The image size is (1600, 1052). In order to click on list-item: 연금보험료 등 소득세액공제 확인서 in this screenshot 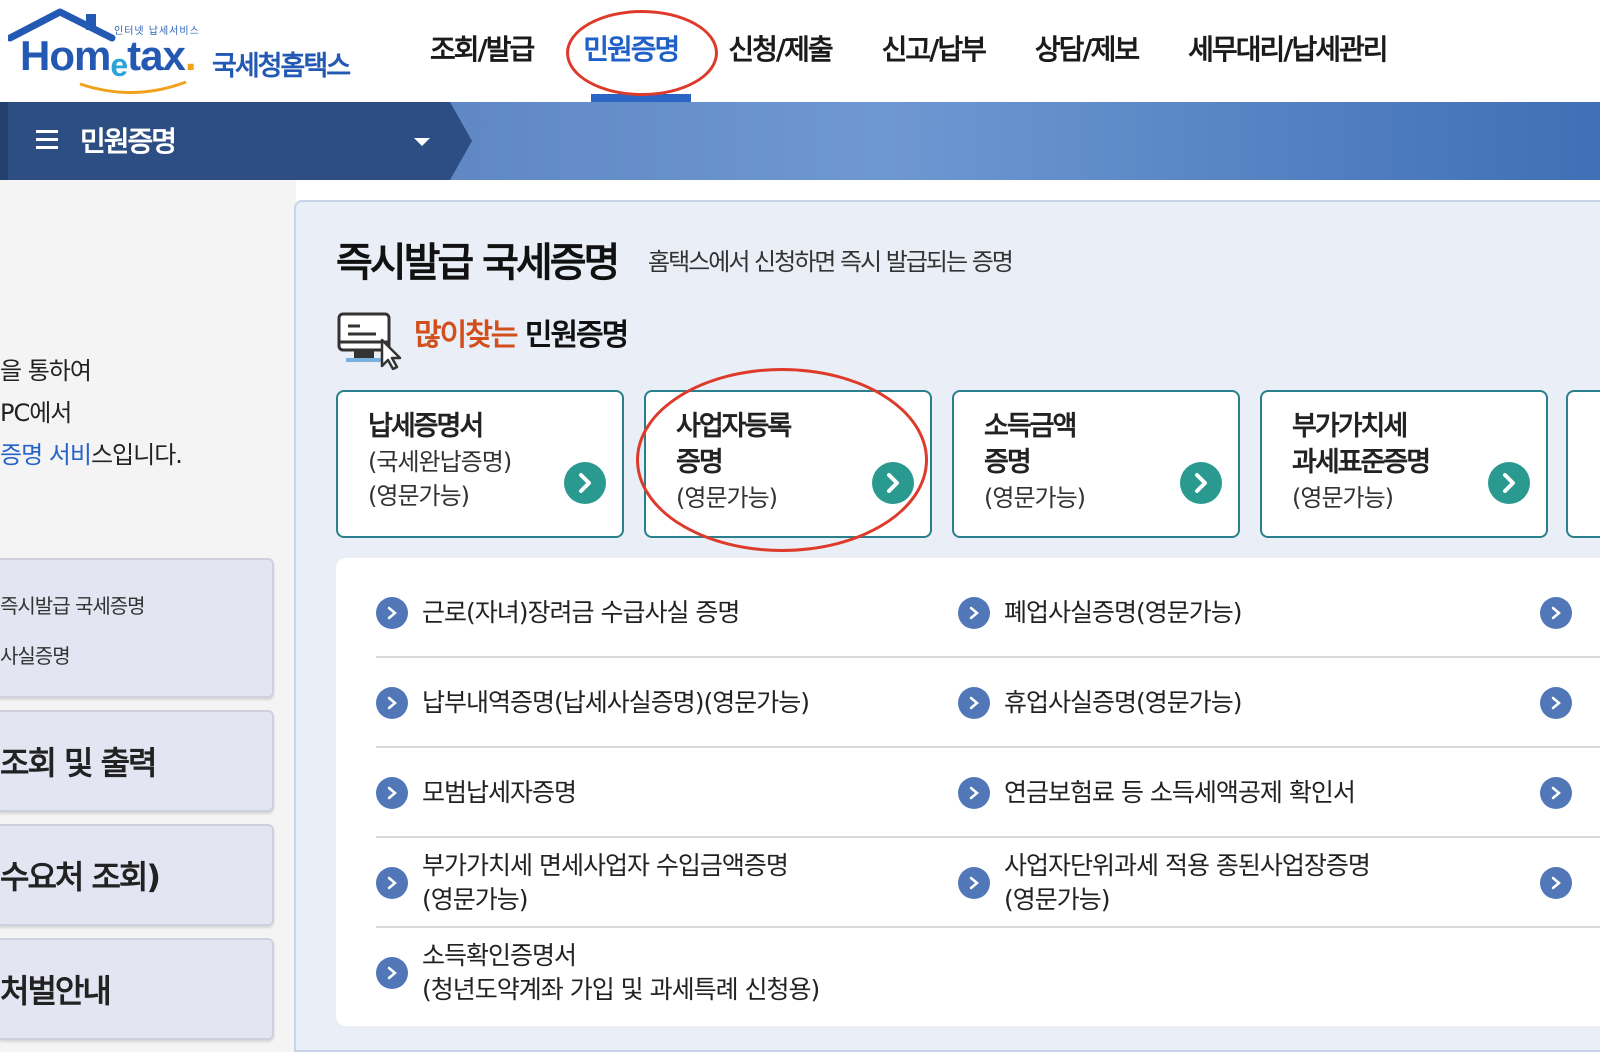, I will do `click(1157, 793)`.